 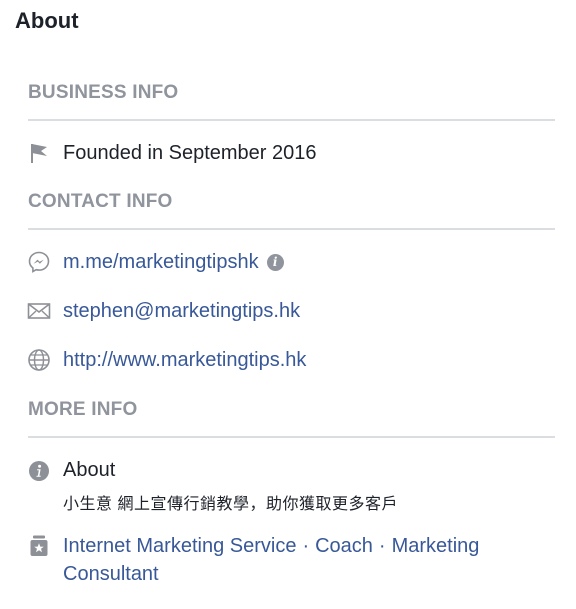 I want to click on messenger-link: m.me/marketingtipshk, so click(x=161, y=262).